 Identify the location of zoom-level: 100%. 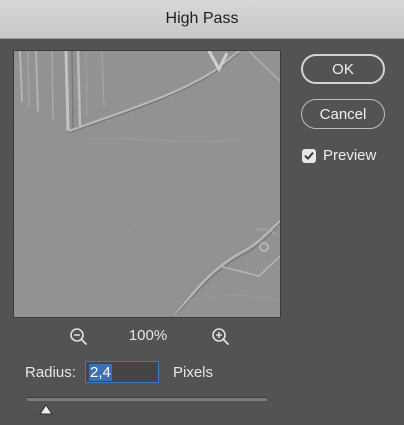
(148, 335).